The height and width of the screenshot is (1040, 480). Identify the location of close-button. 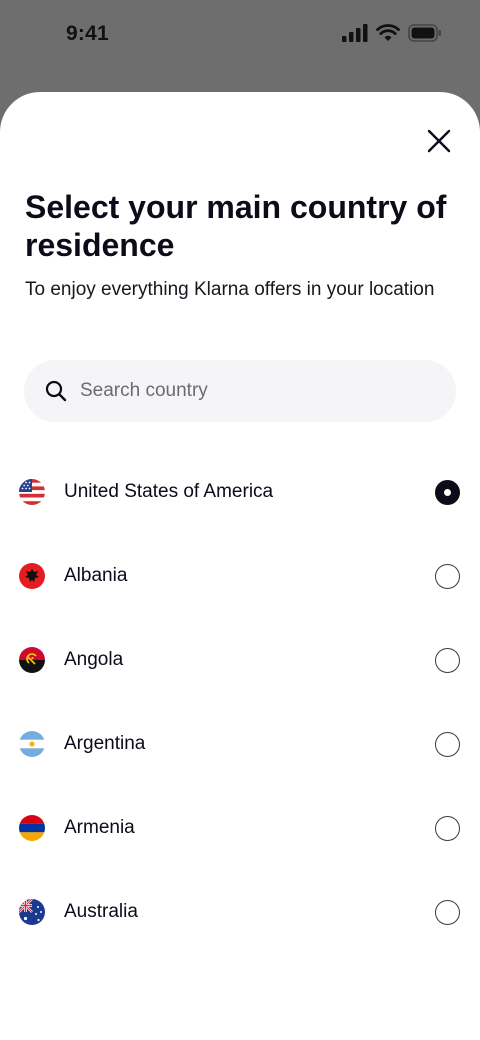
(439, 143).